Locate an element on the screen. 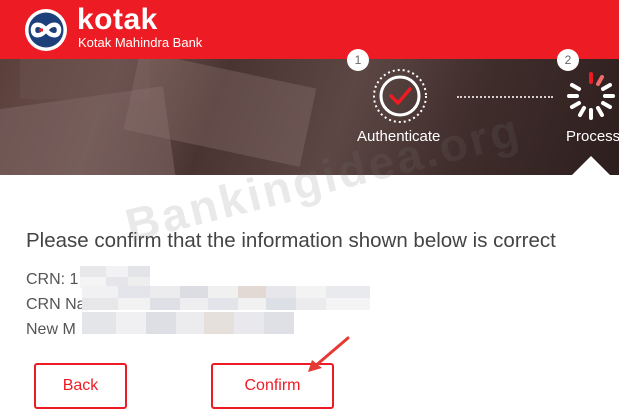  redacted-value-new-mobile is located at coordinates (188, 323).